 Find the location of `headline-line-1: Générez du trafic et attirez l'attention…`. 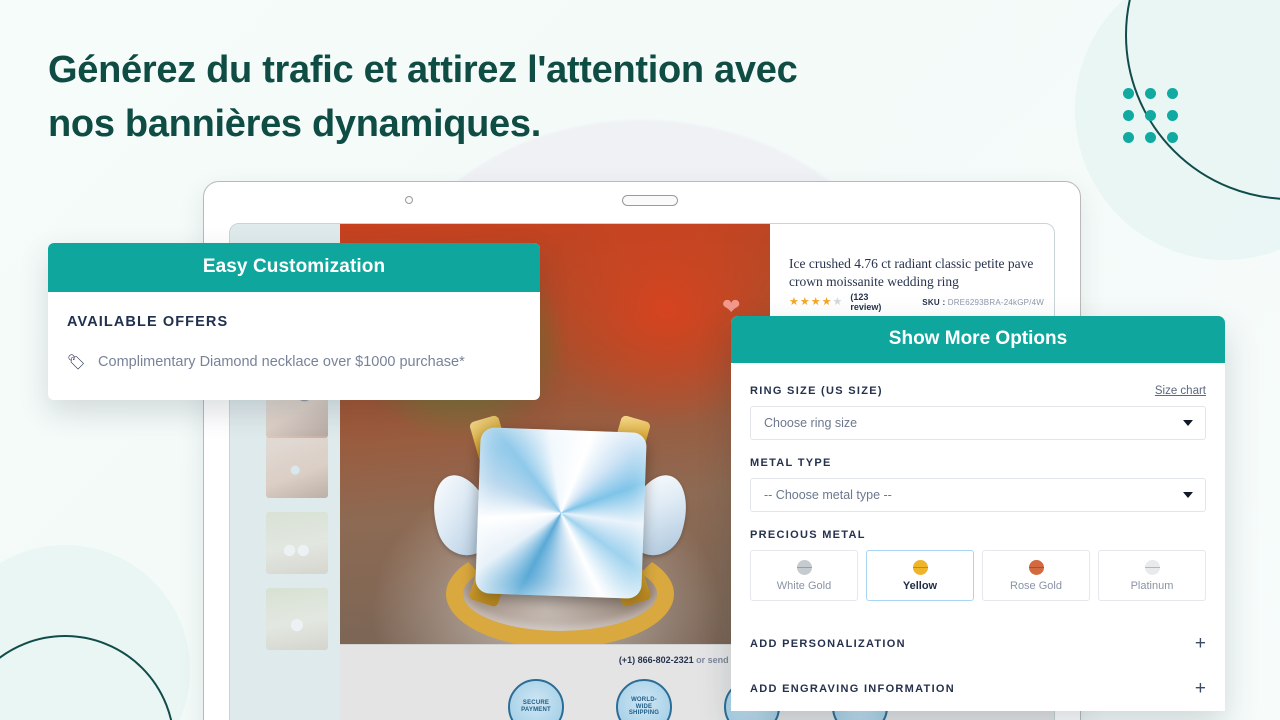

headline-line-1: Générez du trafic et attirez l'attention… is located at coordinates (423, 70).